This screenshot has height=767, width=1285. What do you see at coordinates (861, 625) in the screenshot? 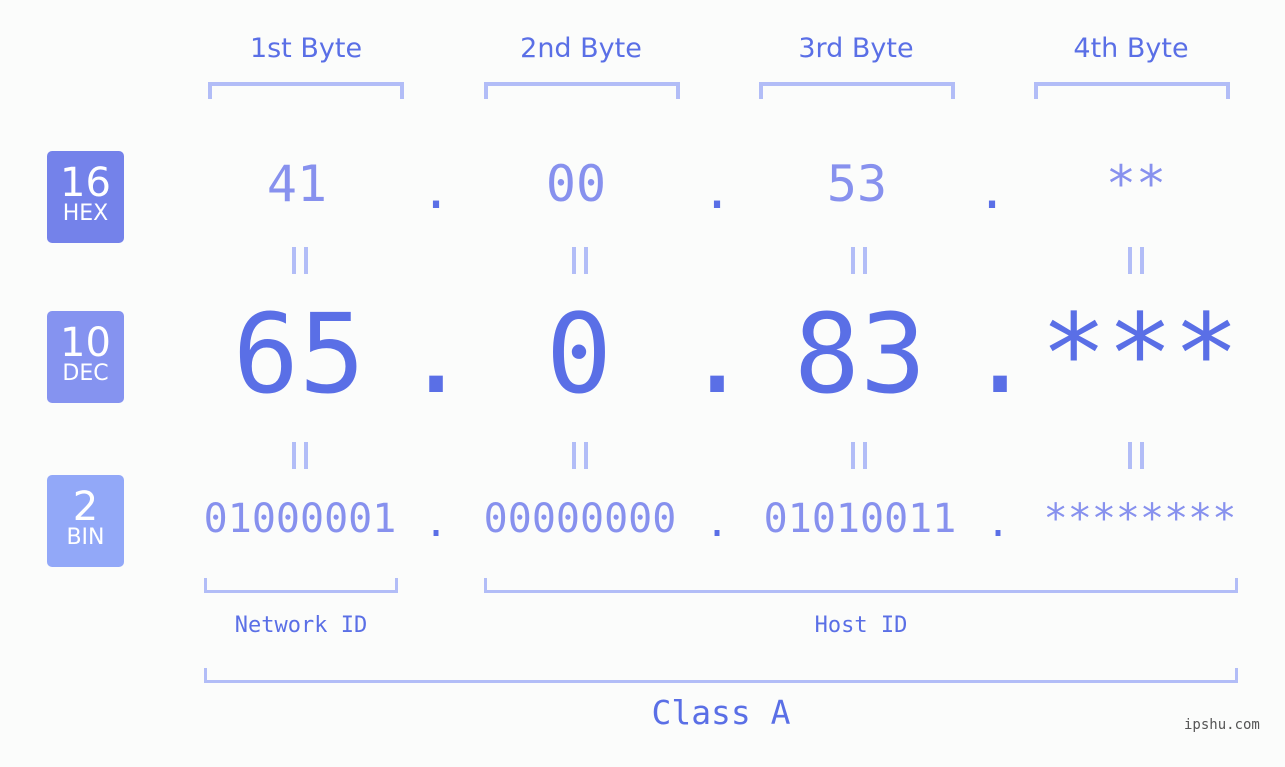
I see `host-id-label: Host ID` at bounding box center [861, 625].